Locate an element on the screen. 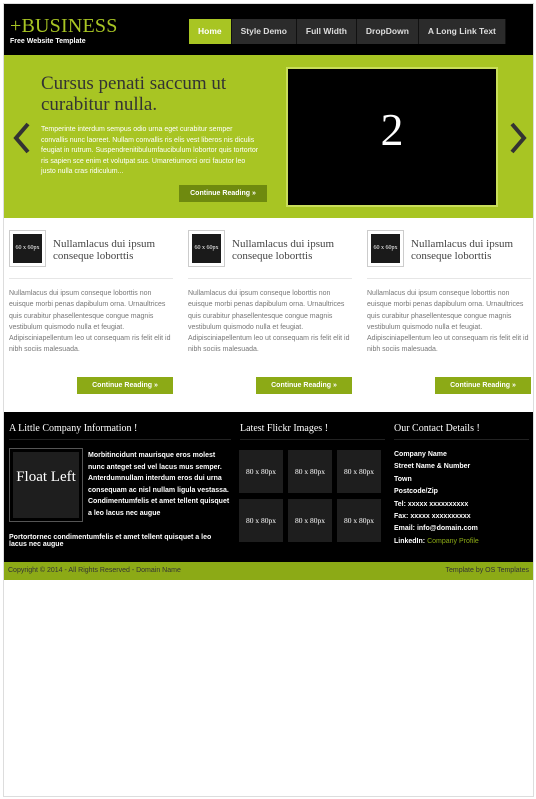 The height and width of the screenshot is (799, 536). contact-company-name: Company Name is located at coordinates (420, 454).